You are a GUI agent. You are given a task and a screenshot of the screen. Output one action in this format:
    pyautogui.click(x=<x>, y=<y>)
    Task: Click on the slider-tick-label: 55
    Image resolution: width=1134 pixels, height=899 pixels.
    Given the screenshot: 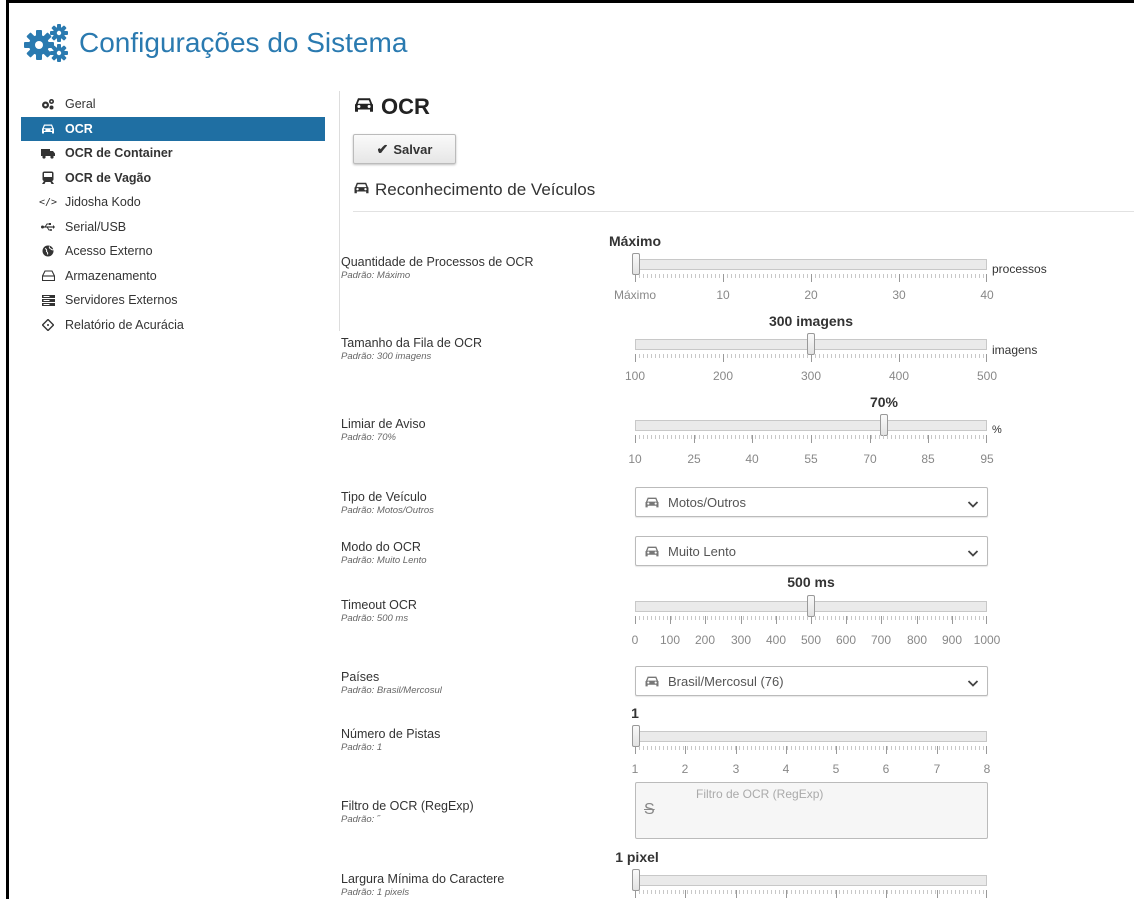 What is the action you would take?
    pyautogui.click(x=811, y=459)
    